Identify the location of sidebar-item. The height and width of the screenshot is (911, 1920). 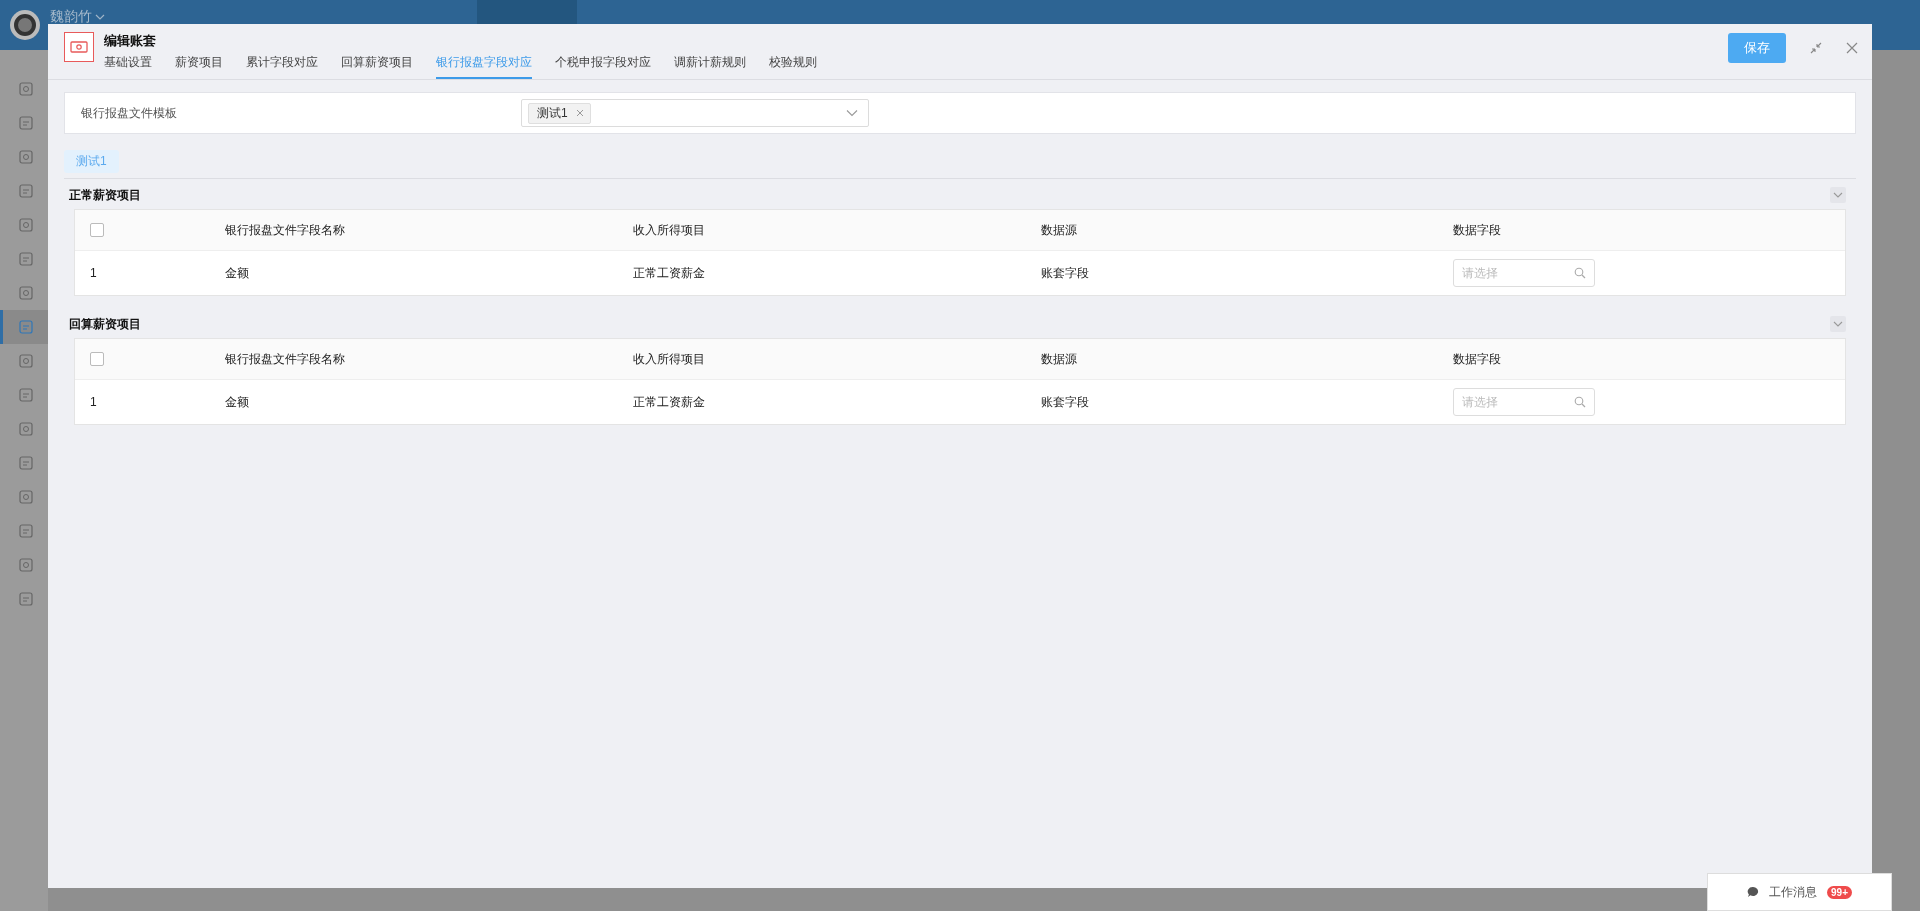
(24, 327).